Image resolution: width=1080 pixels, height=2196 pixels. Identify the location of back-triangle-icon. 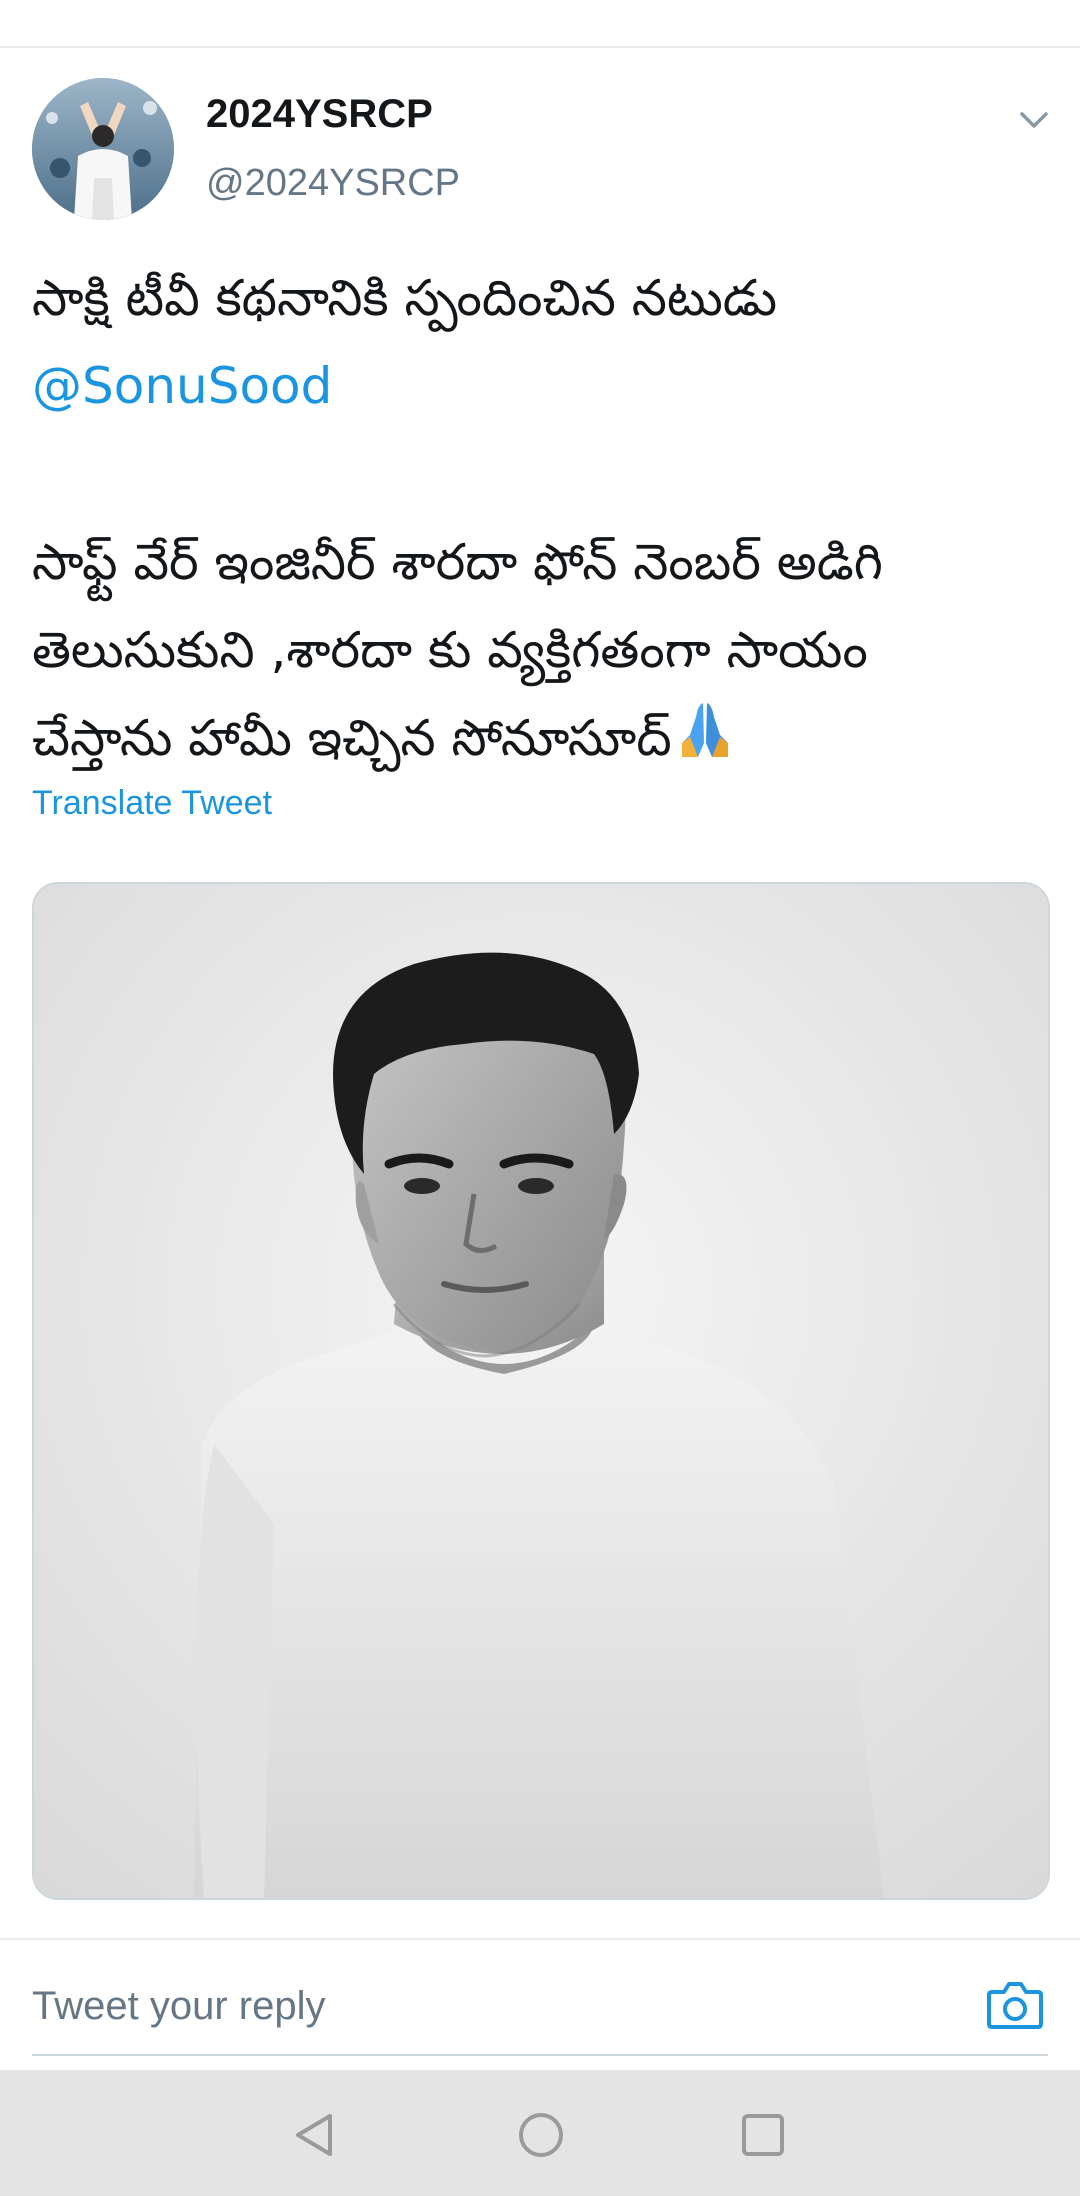
(315, 2135).